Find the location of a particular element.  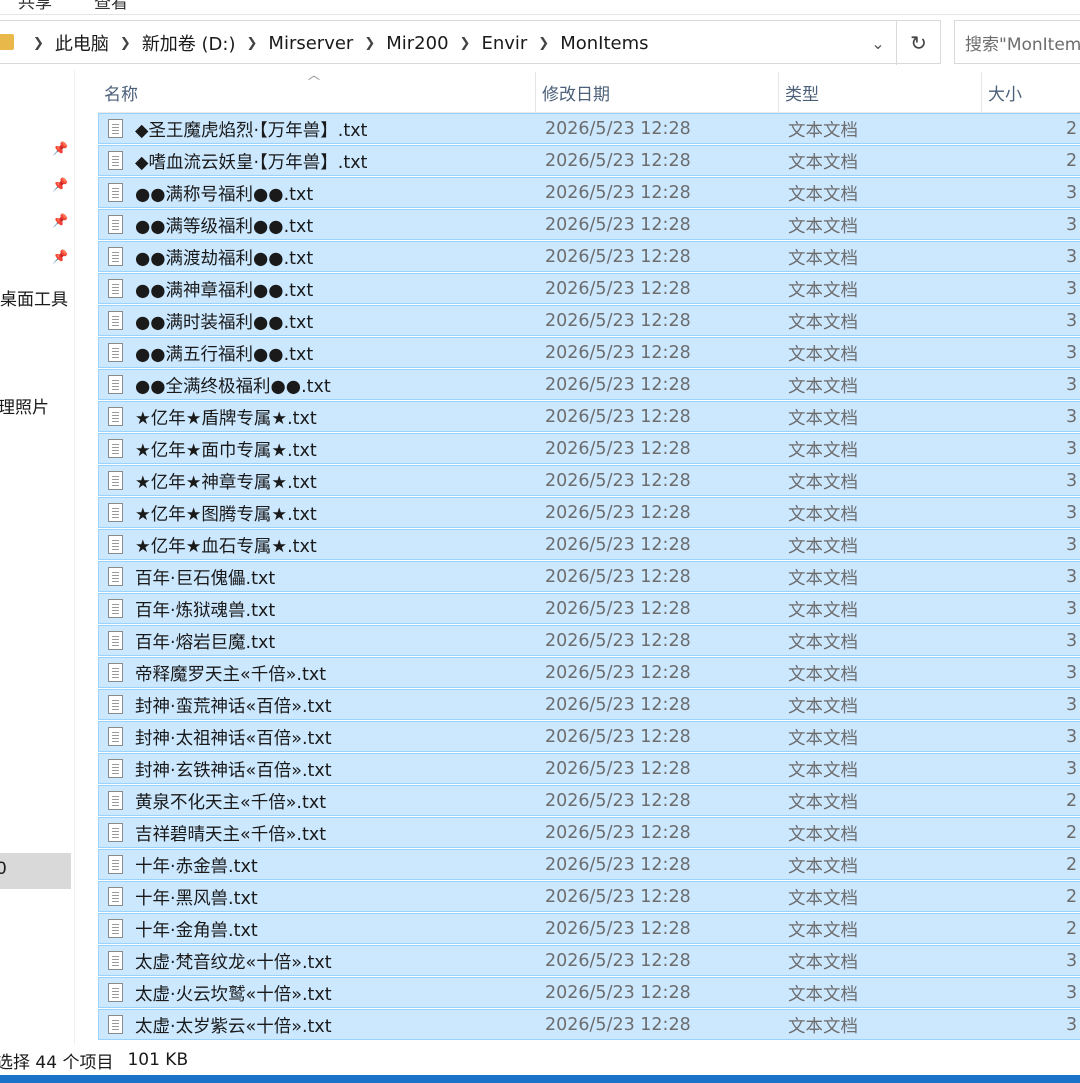

file-row: 十年·赤金兽.txt 2026/5/23 12:28 文本文档 2 is located at coordinates (589, 864).